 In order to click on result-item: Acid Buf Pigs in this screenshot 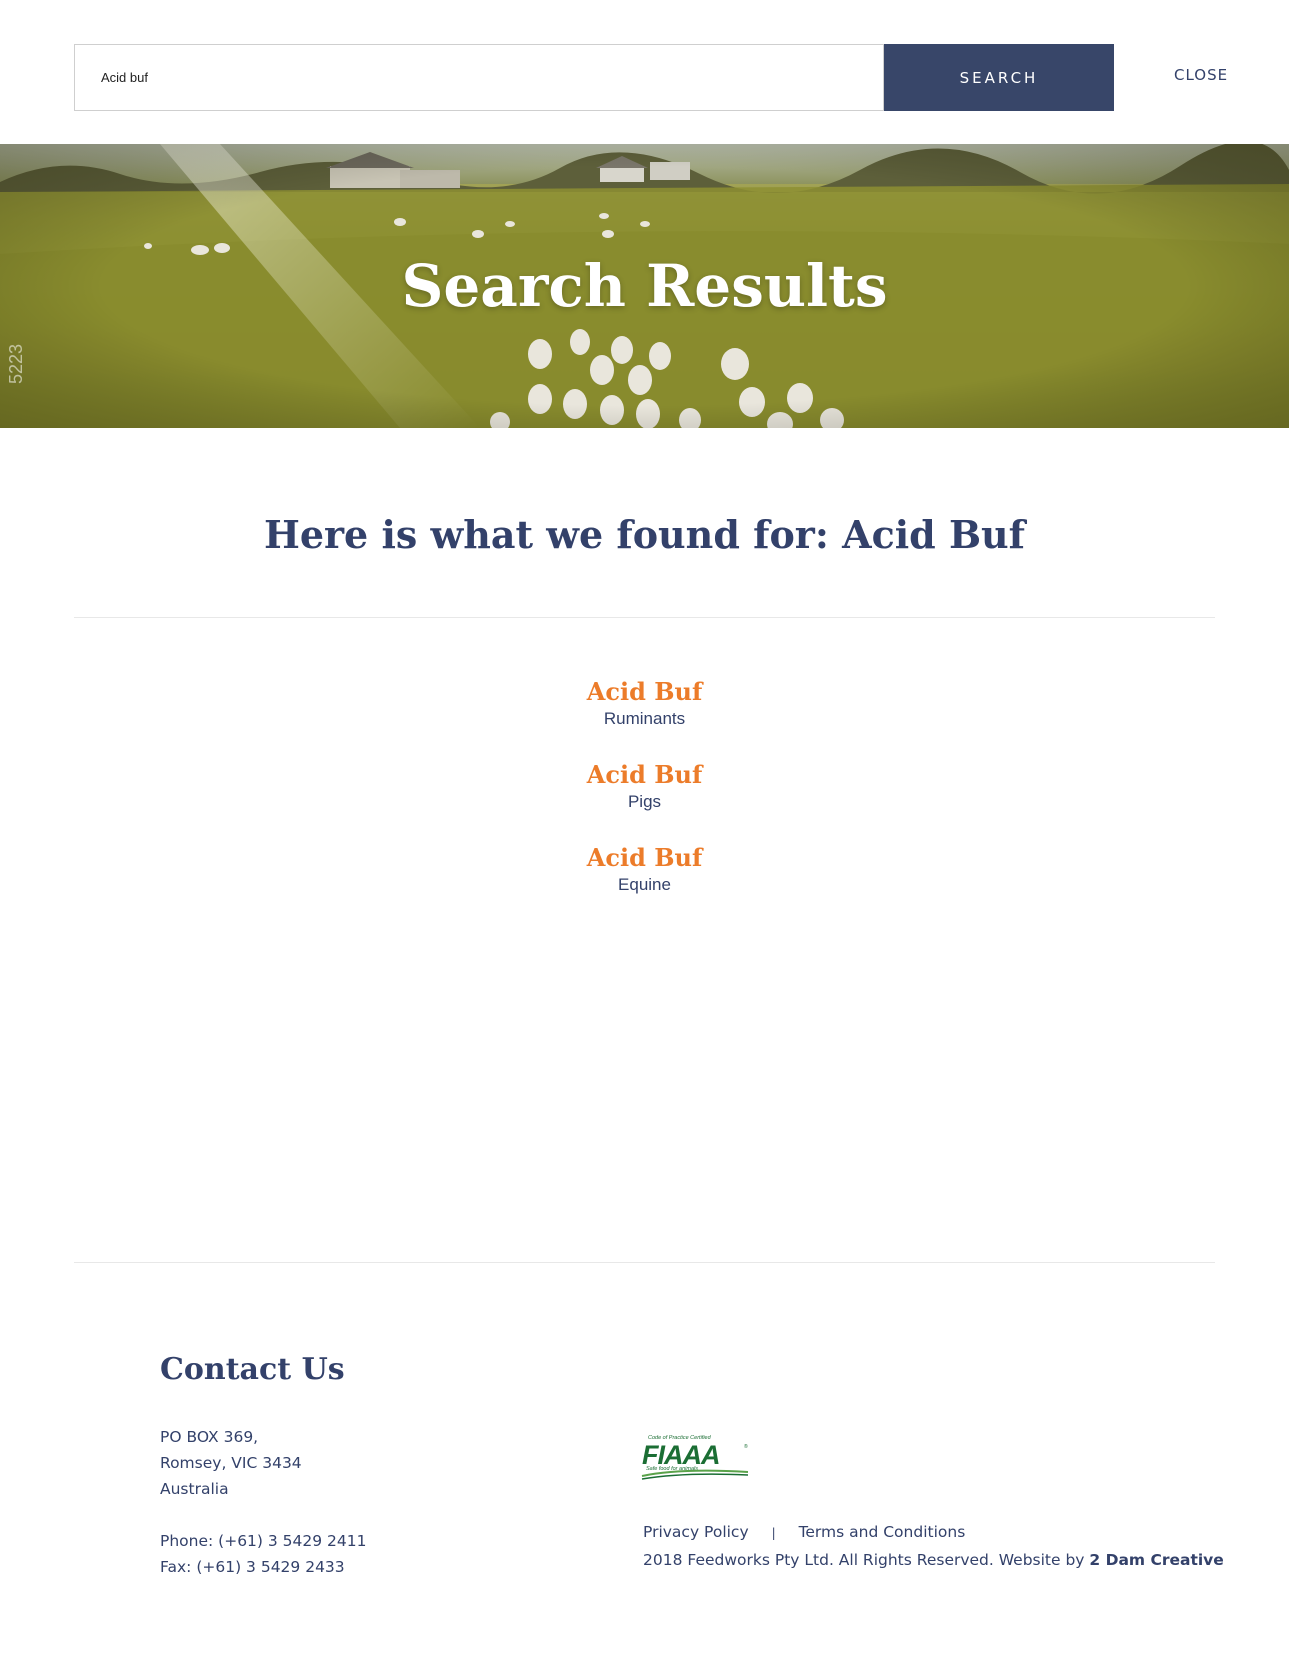, I will do `click(644, 800)`.